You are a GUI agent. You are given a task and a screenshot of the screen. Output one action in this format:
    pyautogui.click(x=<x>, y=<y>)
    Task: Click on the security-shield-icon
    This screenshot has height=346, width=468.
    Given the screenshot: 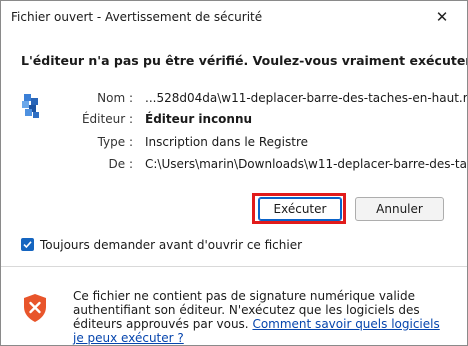 What is the action you would take?
    pyautogui.click(x=35, y=308)
    